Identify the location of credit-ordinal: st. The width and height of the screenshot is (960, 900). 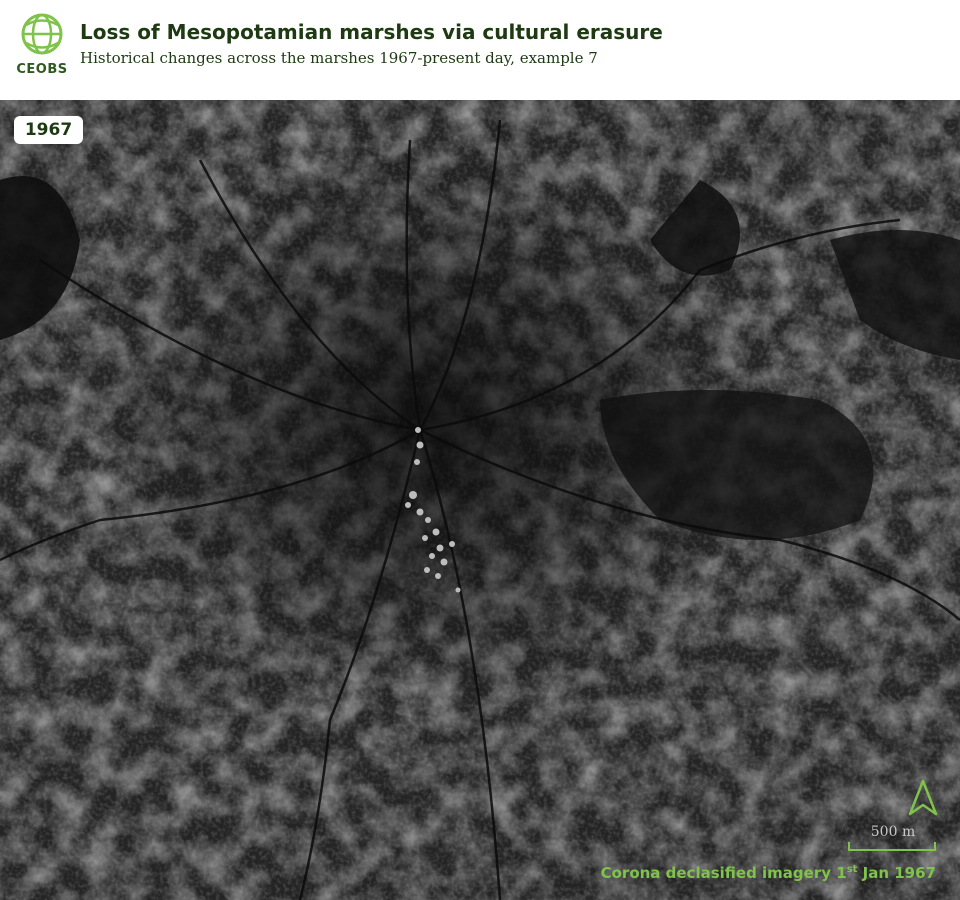
(852, 869).